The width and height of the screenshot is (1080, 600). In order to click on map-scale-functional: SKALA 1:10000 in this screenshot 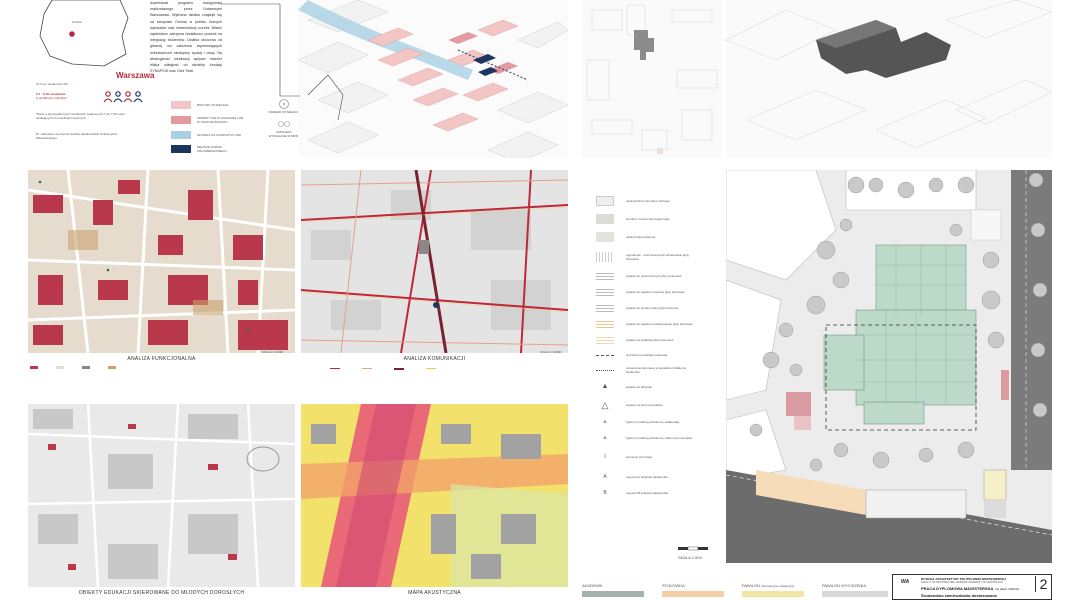, I will do `click(273, 352)`.